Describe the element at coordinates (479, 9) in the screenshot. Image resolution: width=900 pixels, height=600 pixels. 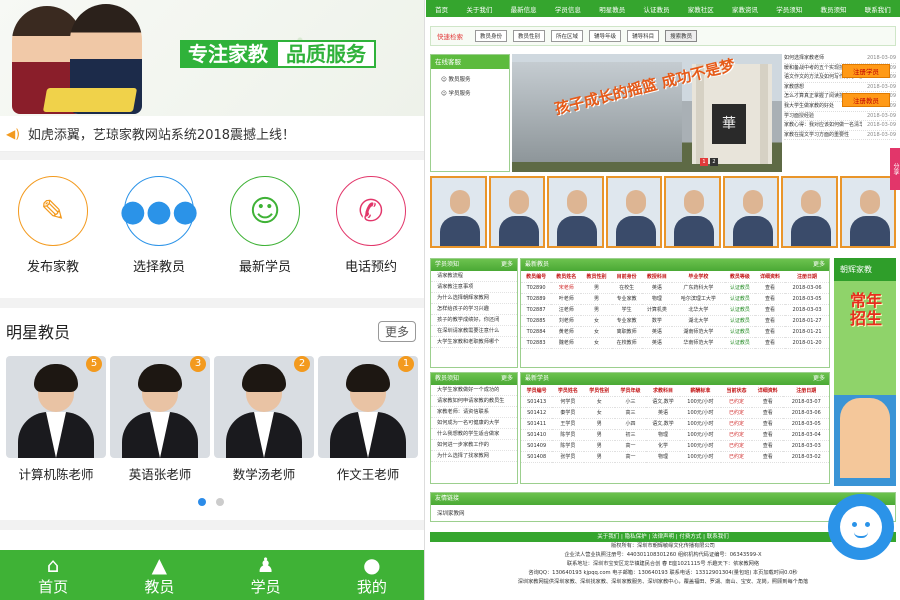
I see `nav-item: 关于我们` at that location.